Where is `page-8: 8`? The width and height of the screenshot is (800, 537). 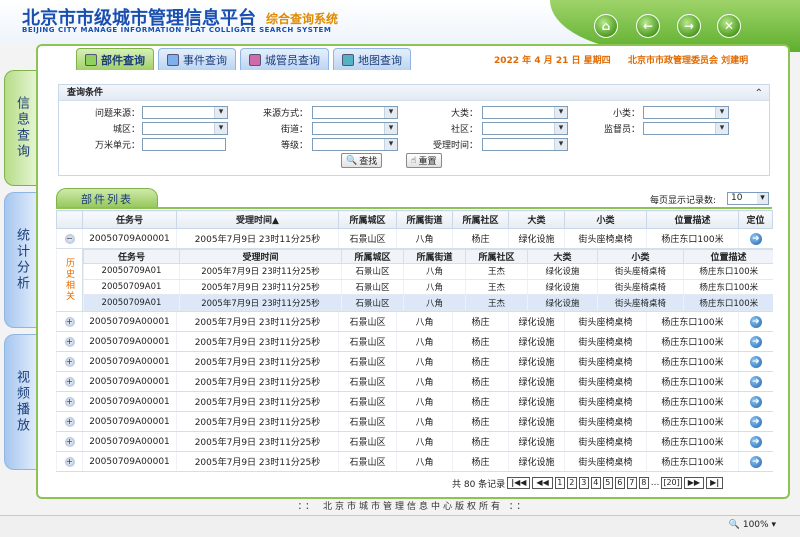 page-8: 8 is located at coordinates (643, 483).